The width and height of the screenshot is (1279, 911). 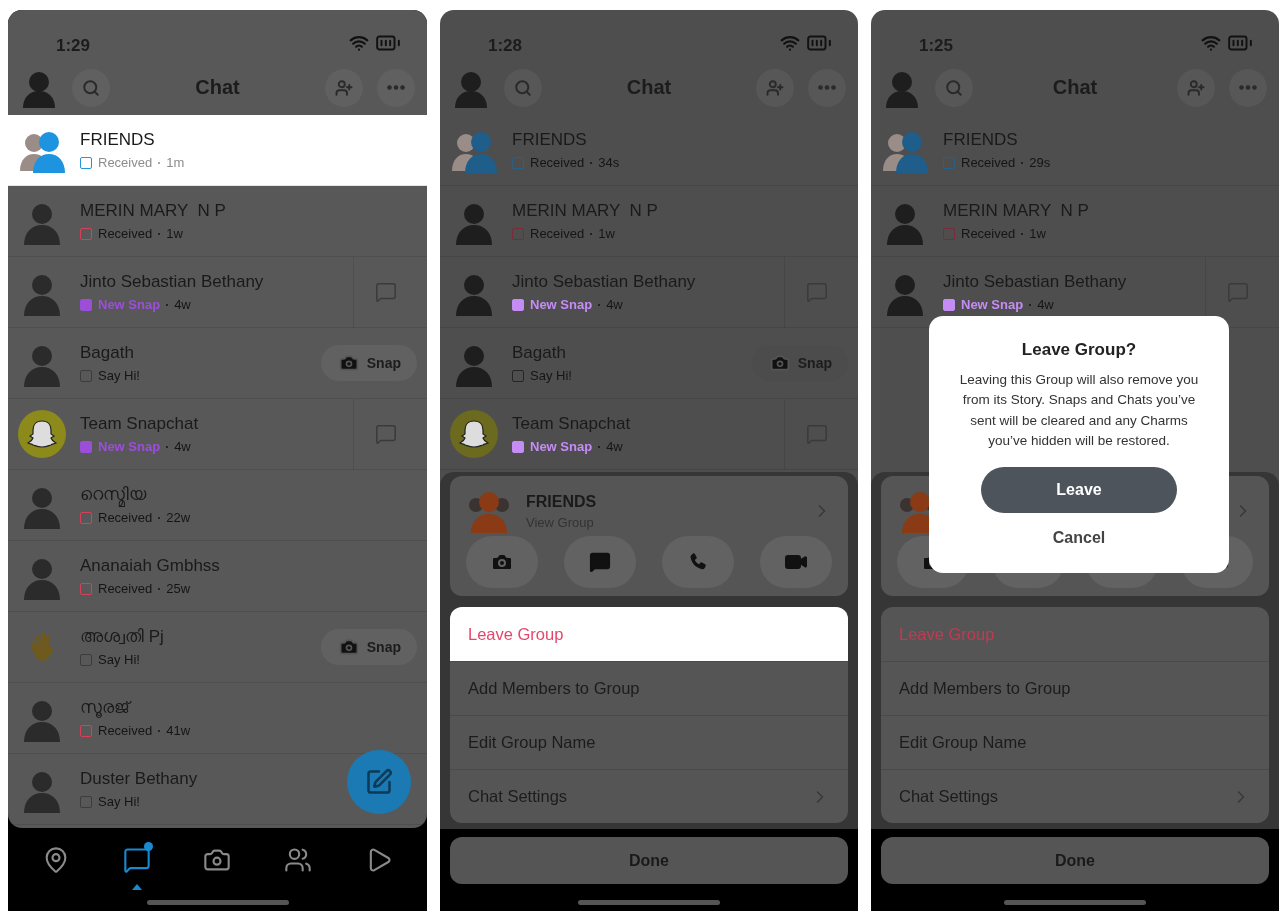 I want to click on chat-row: റെസ്മിയ Received 22w, so click(x=217, y=505).